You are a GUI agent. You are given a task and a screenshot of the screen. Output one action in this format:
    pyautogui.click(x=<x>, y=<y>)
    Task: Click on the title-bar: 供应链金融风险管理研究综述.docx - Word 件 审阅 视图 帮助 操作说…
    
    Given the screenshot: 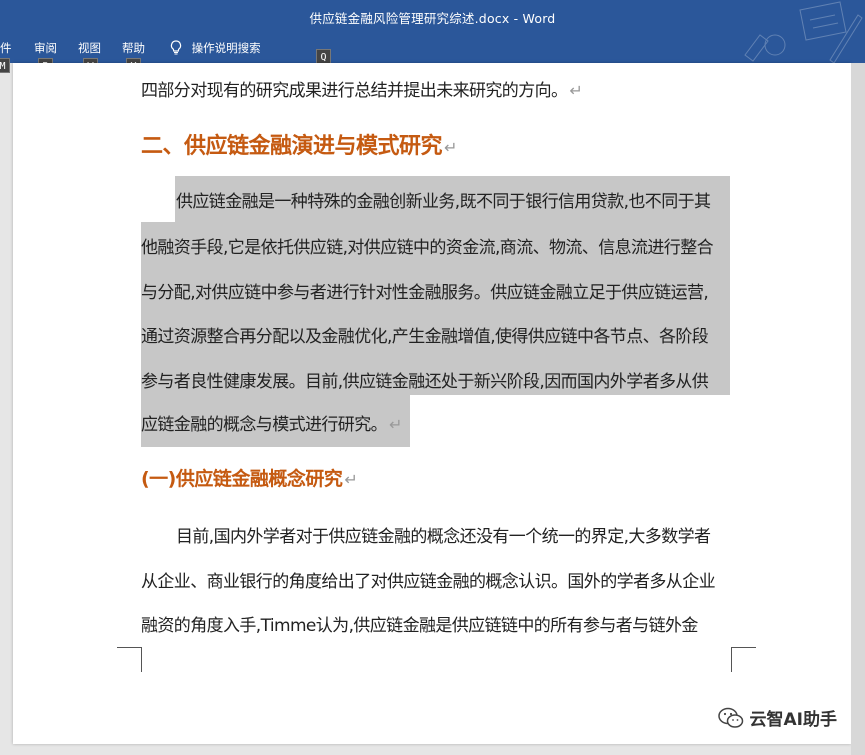 What is the action you would take?
    pyautogui.click(x=432, y=31)
    